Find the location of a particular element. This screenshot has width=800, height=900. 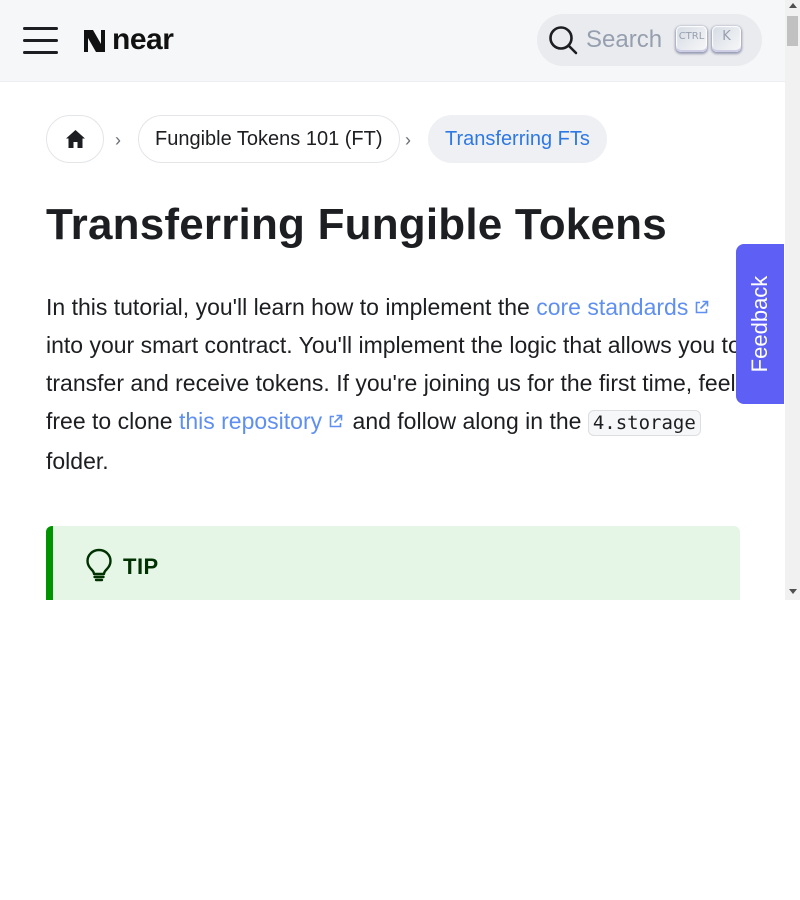

intro-text: and follow along in the is located at coordinates (467, 421).